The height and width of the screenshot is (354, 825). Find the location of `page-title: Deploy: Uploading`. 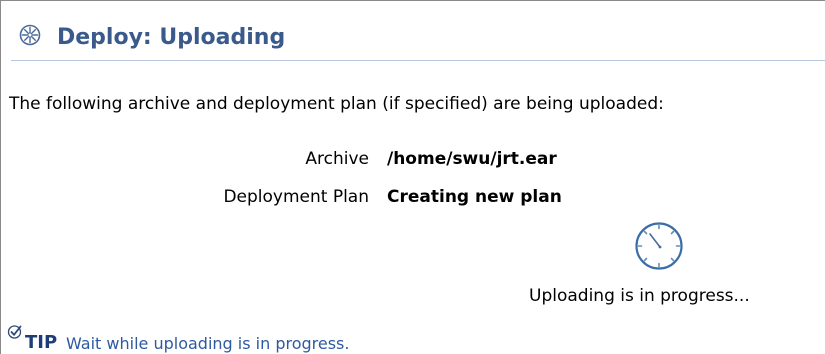

page-title: Deploy: Uploading is located at coordinates (171, 37).